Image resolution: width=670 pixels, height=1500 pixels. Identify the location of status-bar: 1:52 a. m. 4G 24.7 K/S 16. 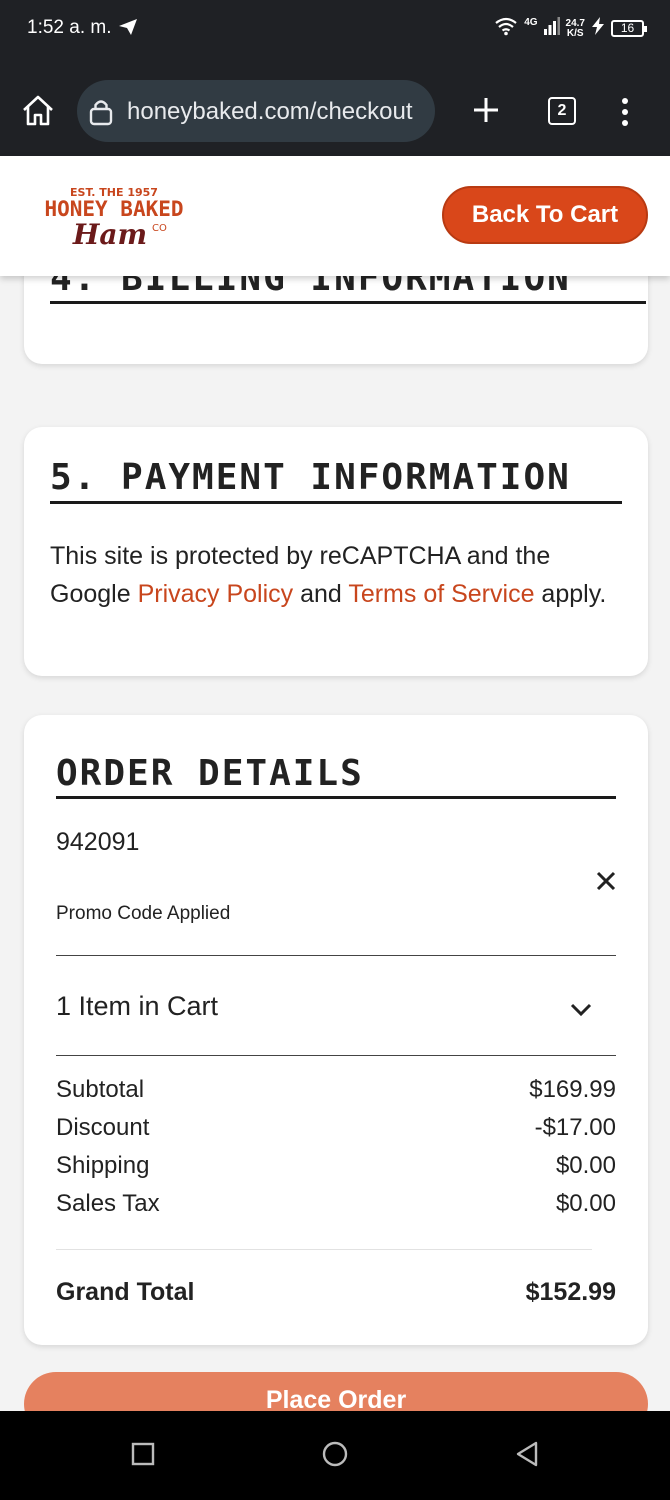
(335, 30).